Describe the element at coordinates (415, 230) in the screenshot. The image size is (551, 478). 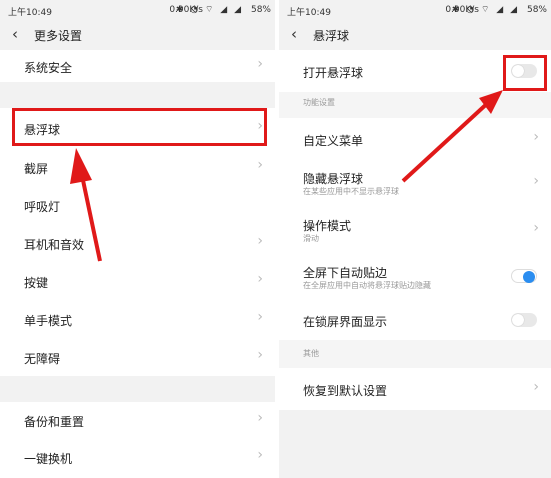
I see `operation-mode-row: 操作模式 滑动 ›` at that location.